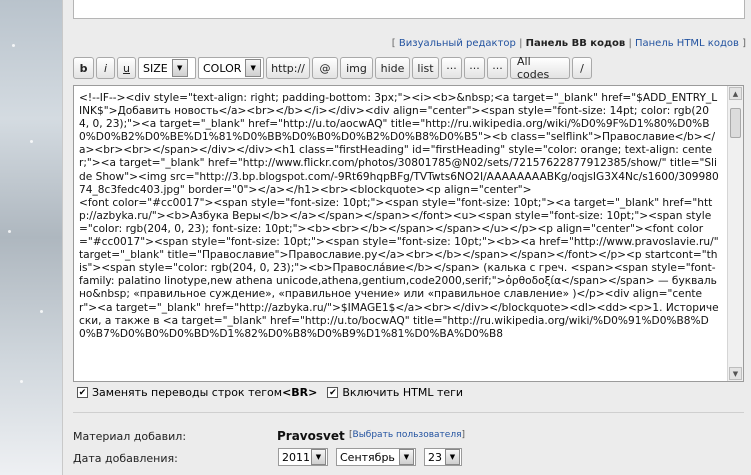 This screenshot has width=751, height=475. Describe the element at coordinates (408, 412) in the screenshot. I see `section-divider` at that location.